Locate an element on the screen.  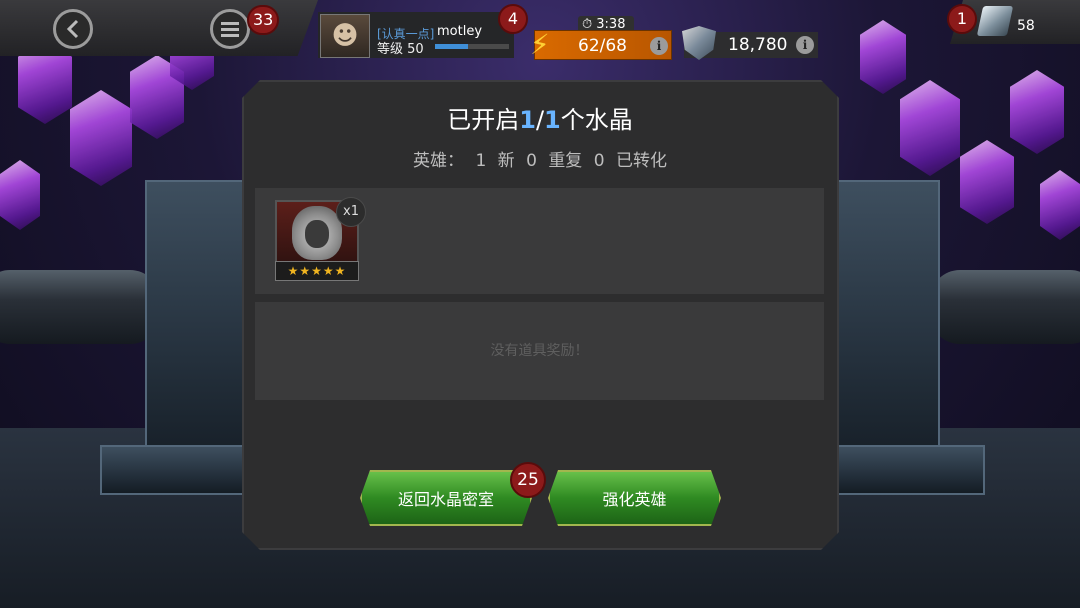
upgrade-button-label: 强化英雄 is located at coordinates (634, 499).